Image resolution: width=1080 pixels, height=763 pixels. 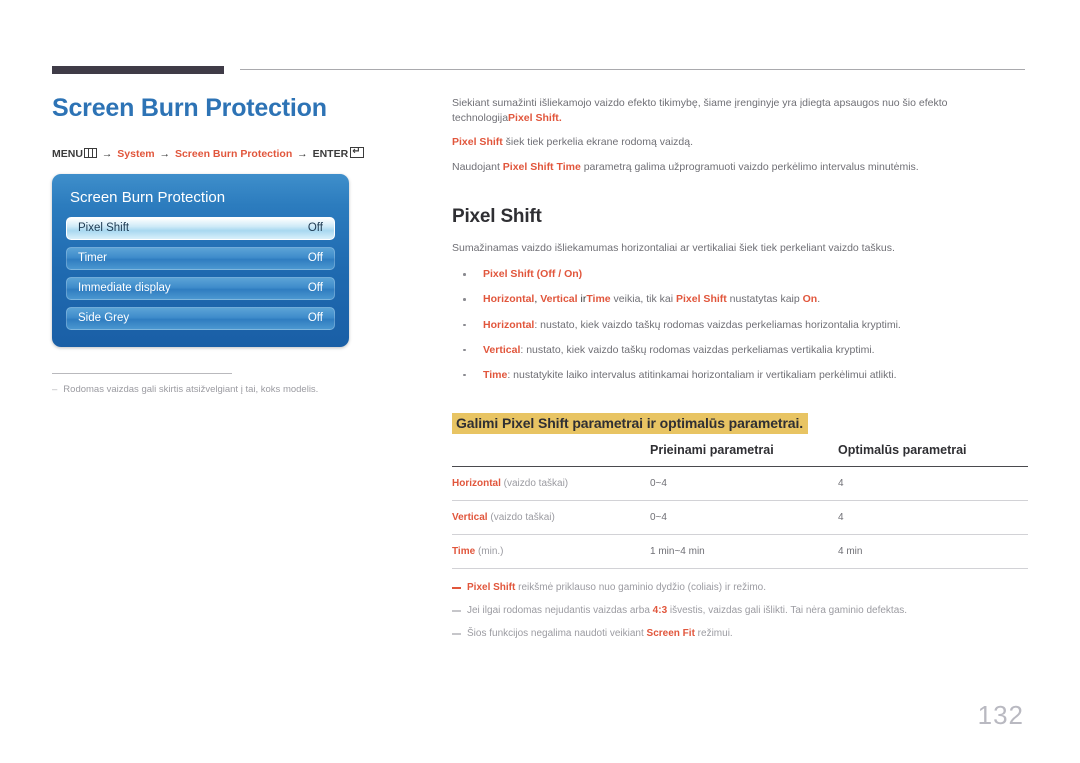 What do you see at coordinates (200, 288) in the screenshot?
I see `osd-row-immediate-display: Immediate display Off` at bounding box center [200, 288].